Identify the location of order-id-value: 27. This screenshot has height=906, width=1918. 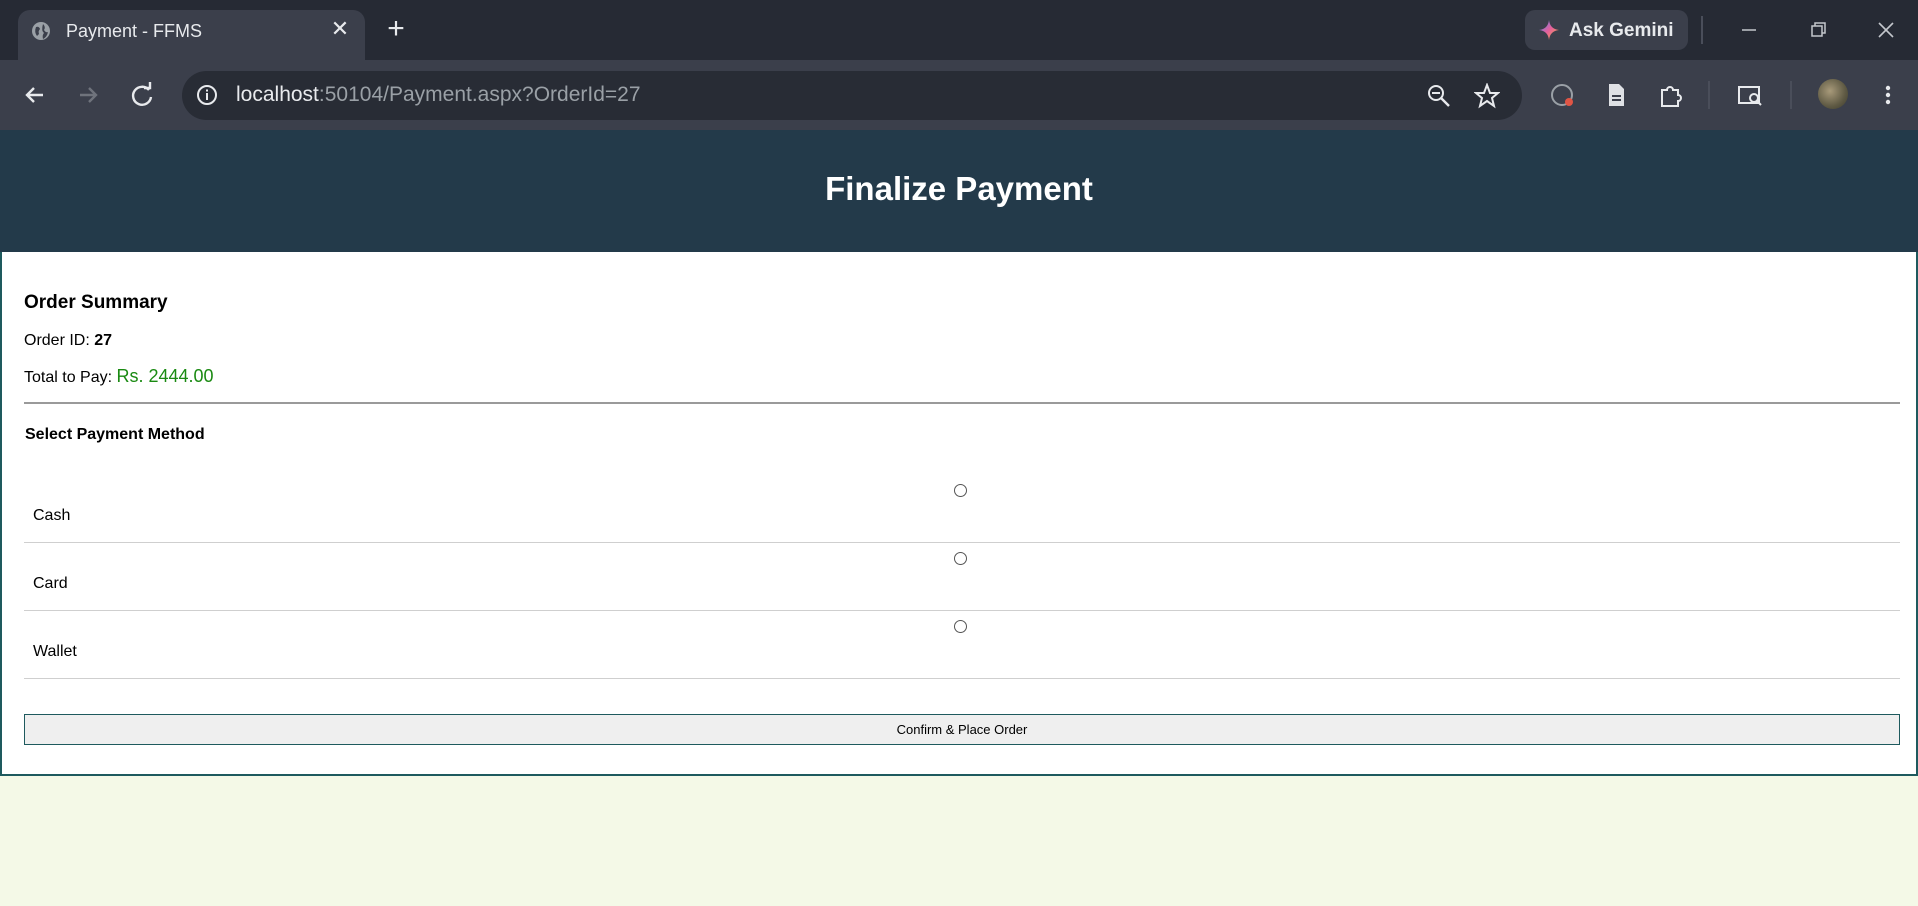
(103, 340).